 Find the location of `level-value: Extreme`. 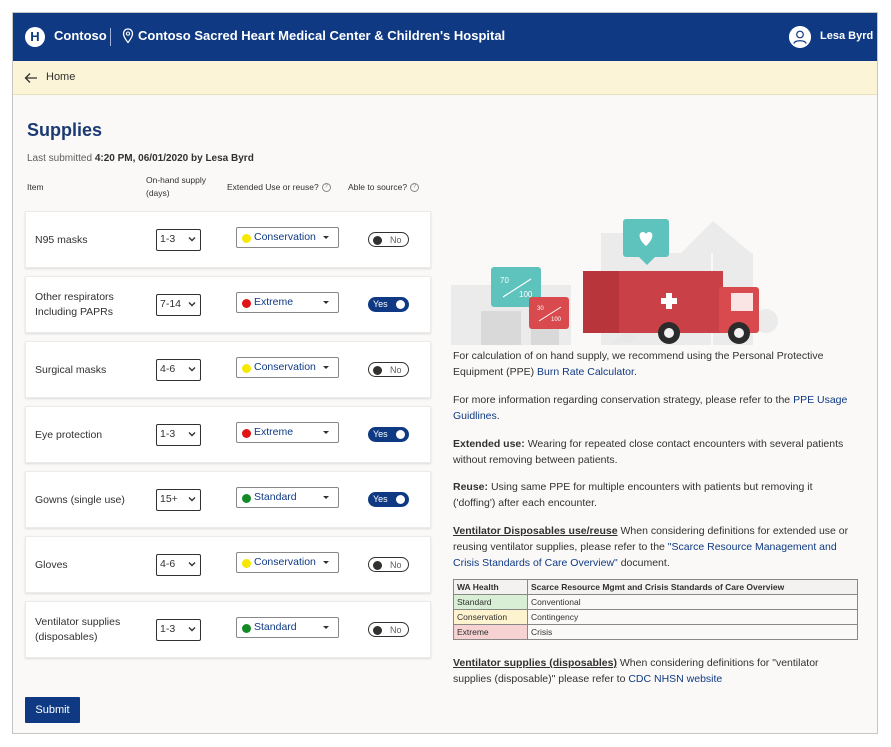

level-value: Extreme is located at coordinates (274, 302).